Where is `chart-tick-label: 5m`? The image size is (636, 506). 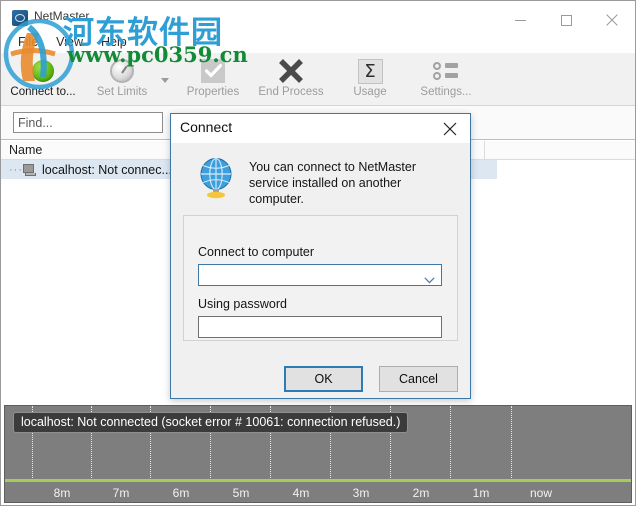 chart-tick-label: 5m is located at coordinates (241, 493).